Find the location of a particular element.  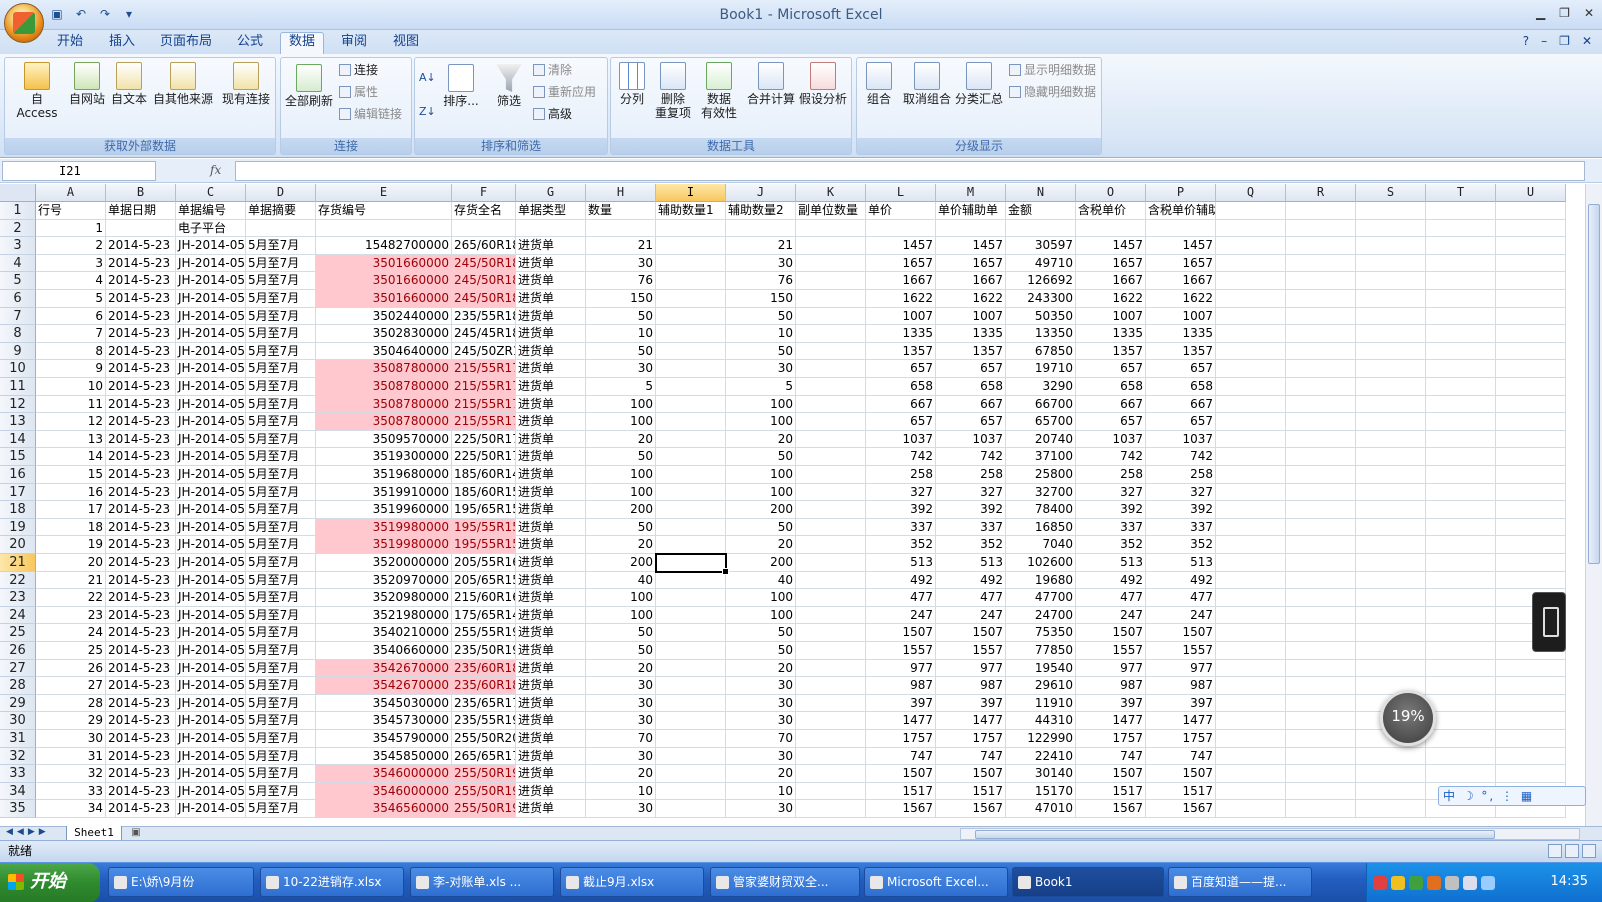

cell: 30 is located at coordinates (761, 263).